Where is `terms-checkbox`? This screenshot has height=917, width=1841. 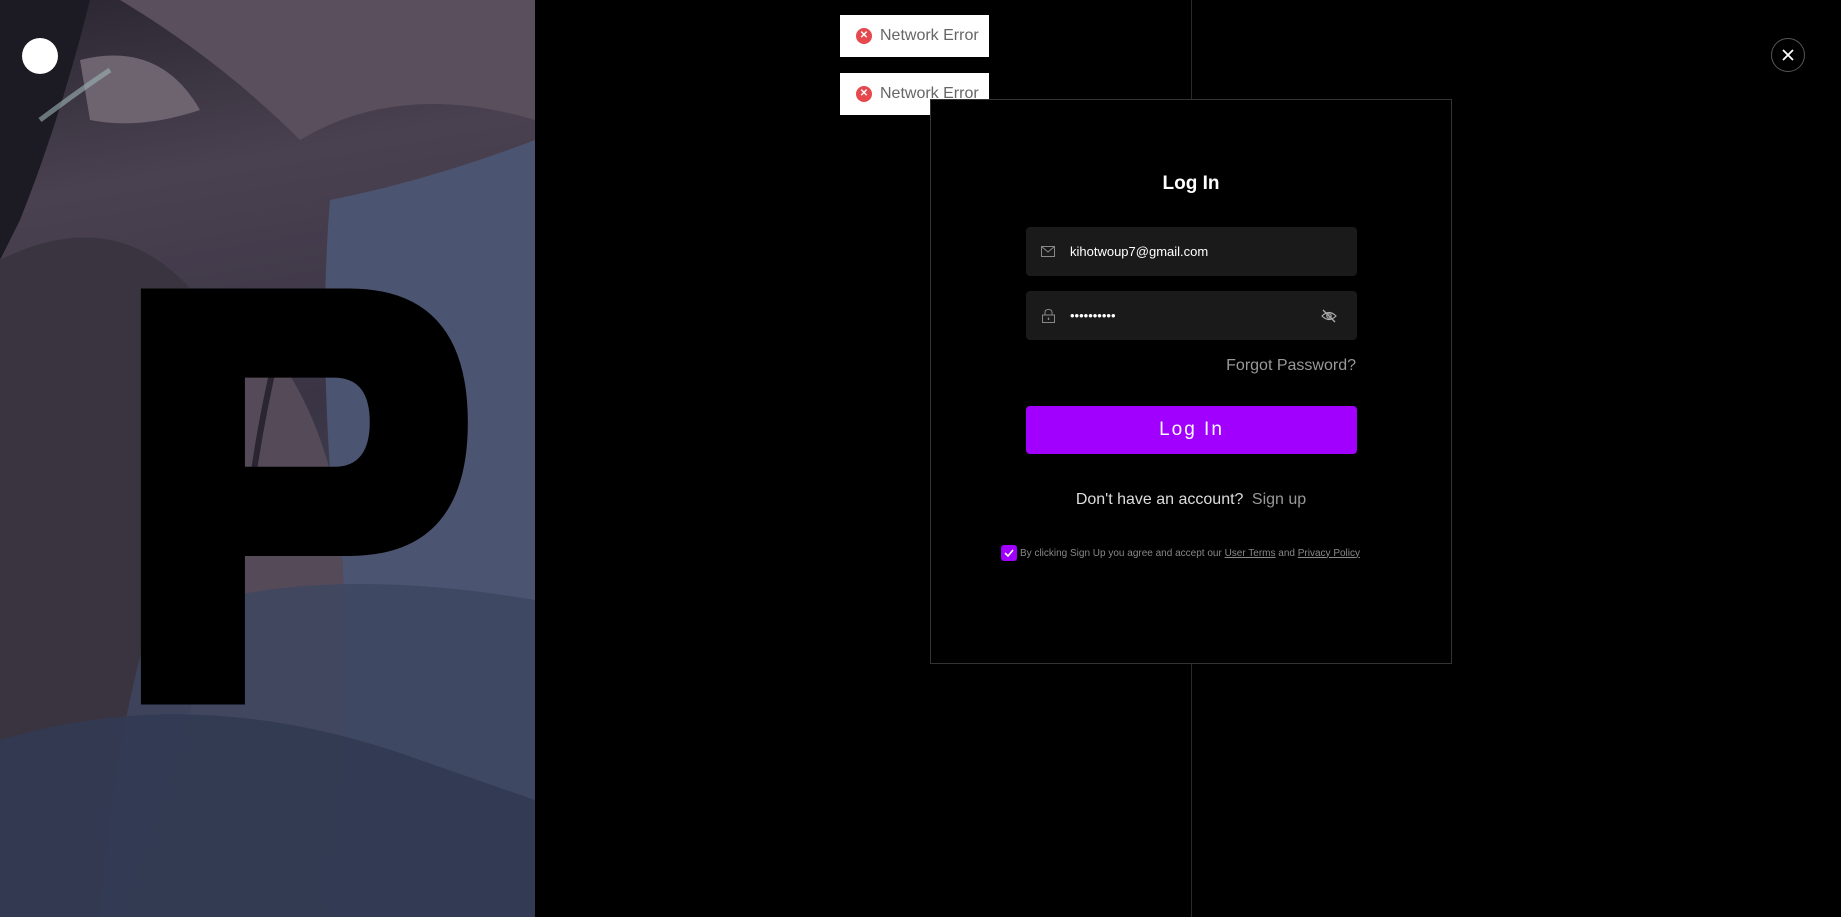
terms-checkbox is located at coordinates (1009, 553).